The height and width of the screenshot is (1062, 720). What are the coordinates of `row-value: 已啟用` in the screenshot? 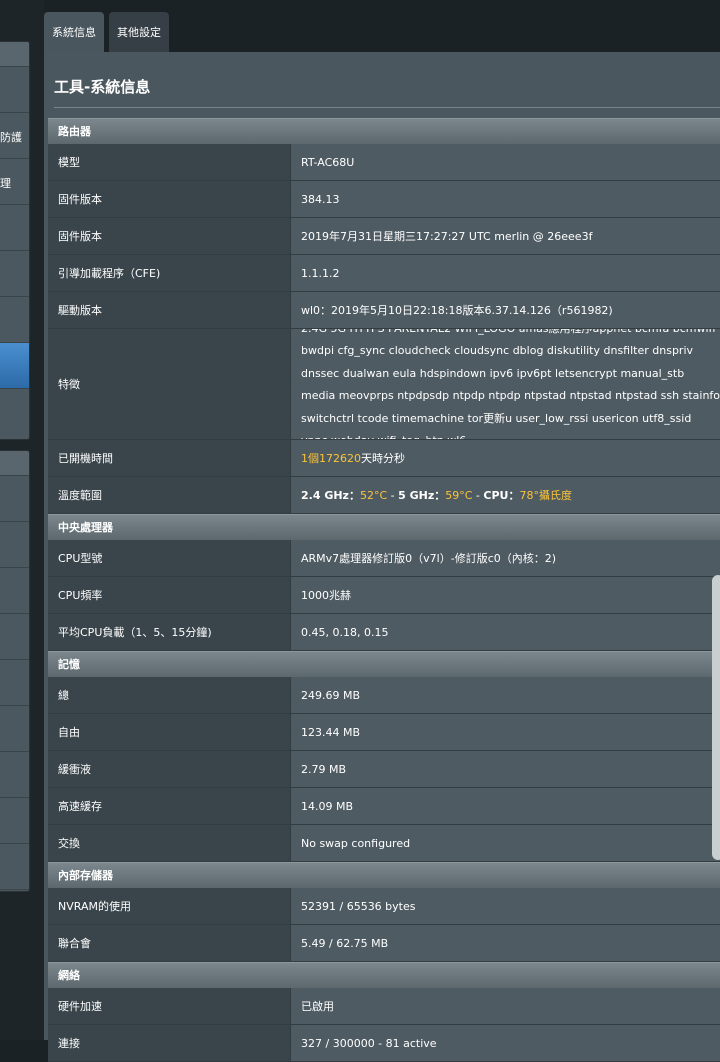 It's located at (505, 1006).